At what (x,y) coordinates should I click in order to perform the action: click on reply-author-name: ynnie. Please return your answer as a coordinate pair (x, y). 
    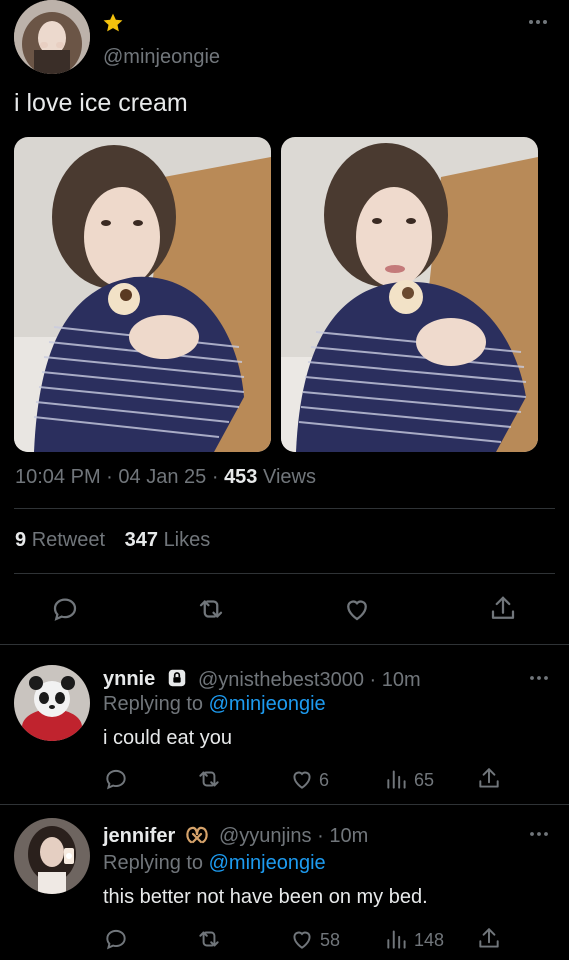
    Looking at the image, I should click on (129, 679).